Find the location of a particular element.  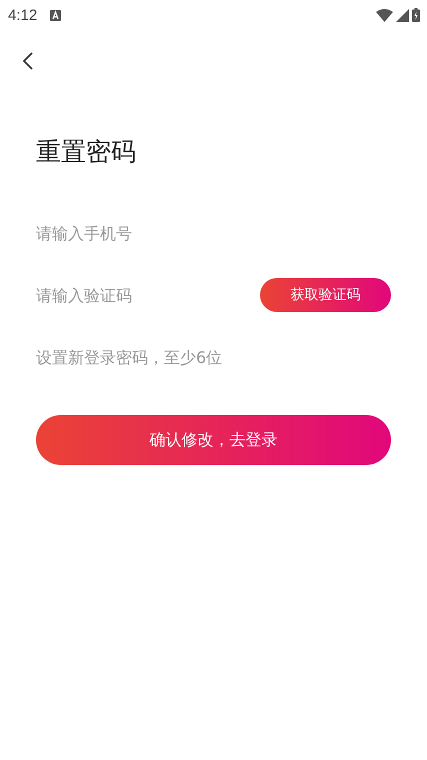

notification-icon is located at coordinates (56, 15).